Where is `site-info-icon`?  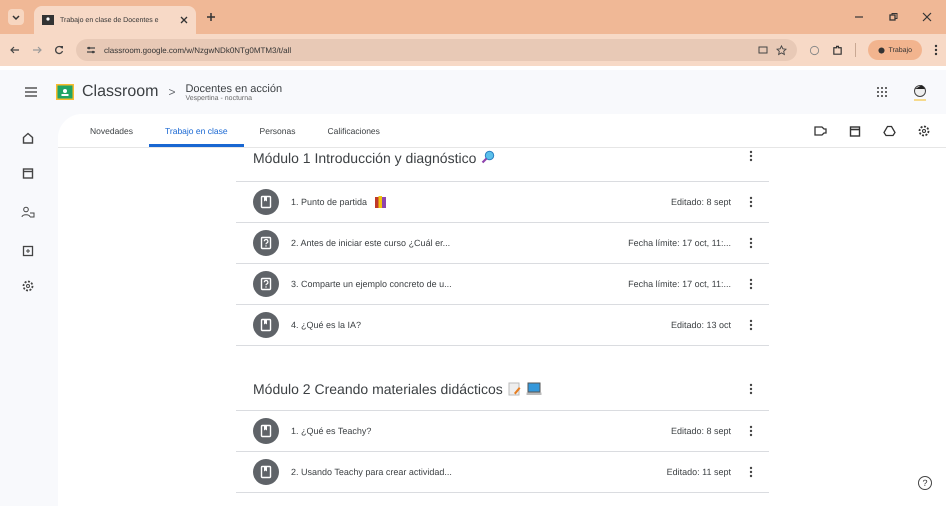 site-info-icon is located at coordinates (91, 50).